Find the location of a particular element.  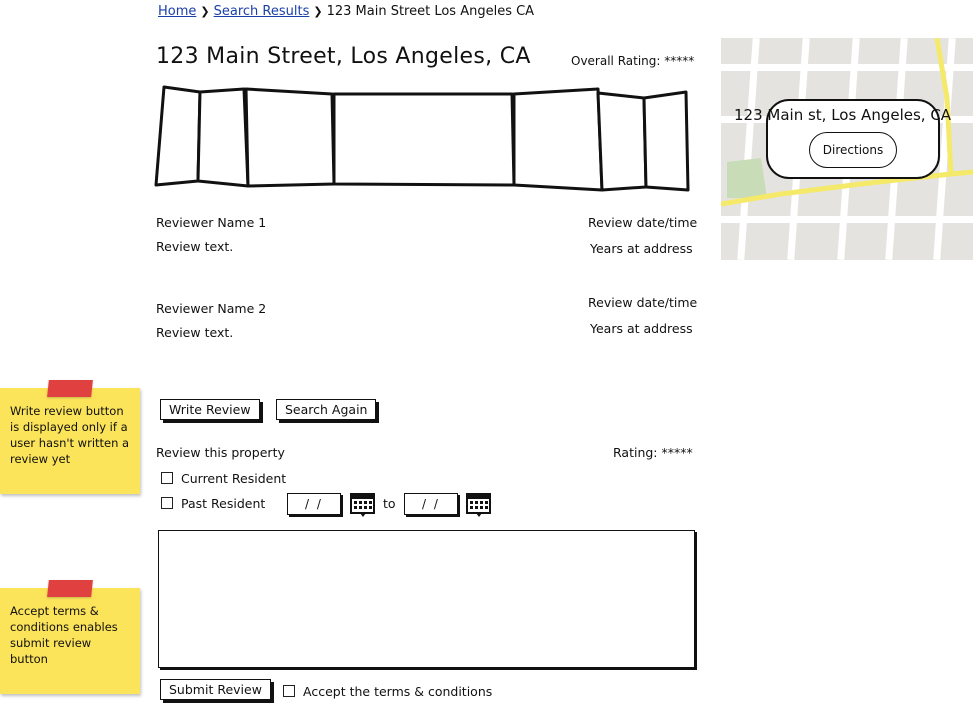

date-from-field: / / is located at coordinates (314, 504).